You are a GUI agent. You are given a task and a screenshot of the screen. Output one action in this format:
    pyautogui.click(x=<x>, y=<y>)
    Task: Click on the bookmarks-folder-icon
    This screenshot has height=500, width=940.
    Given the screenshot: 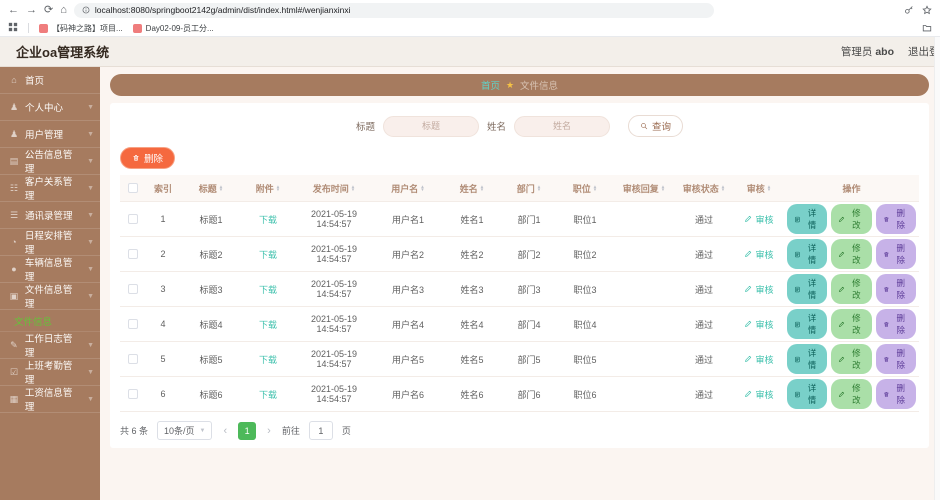 What is the action you would take?
    pyautogui.click(x=927, y=28)
    